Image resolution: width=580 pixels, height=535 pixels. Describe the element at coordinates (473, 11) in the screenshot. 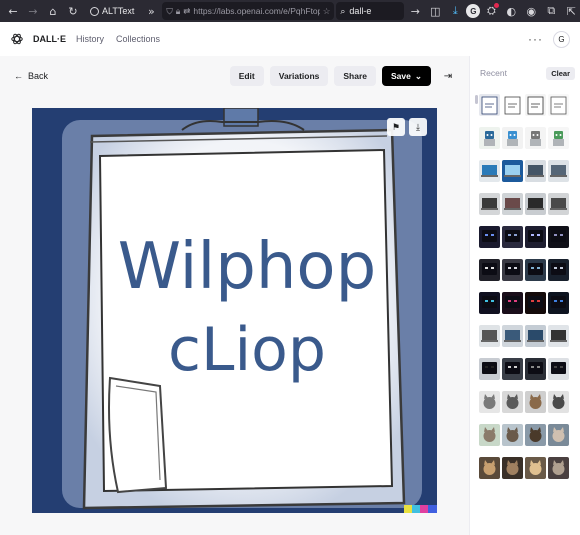

I see `profile-avatar: G` at that location.